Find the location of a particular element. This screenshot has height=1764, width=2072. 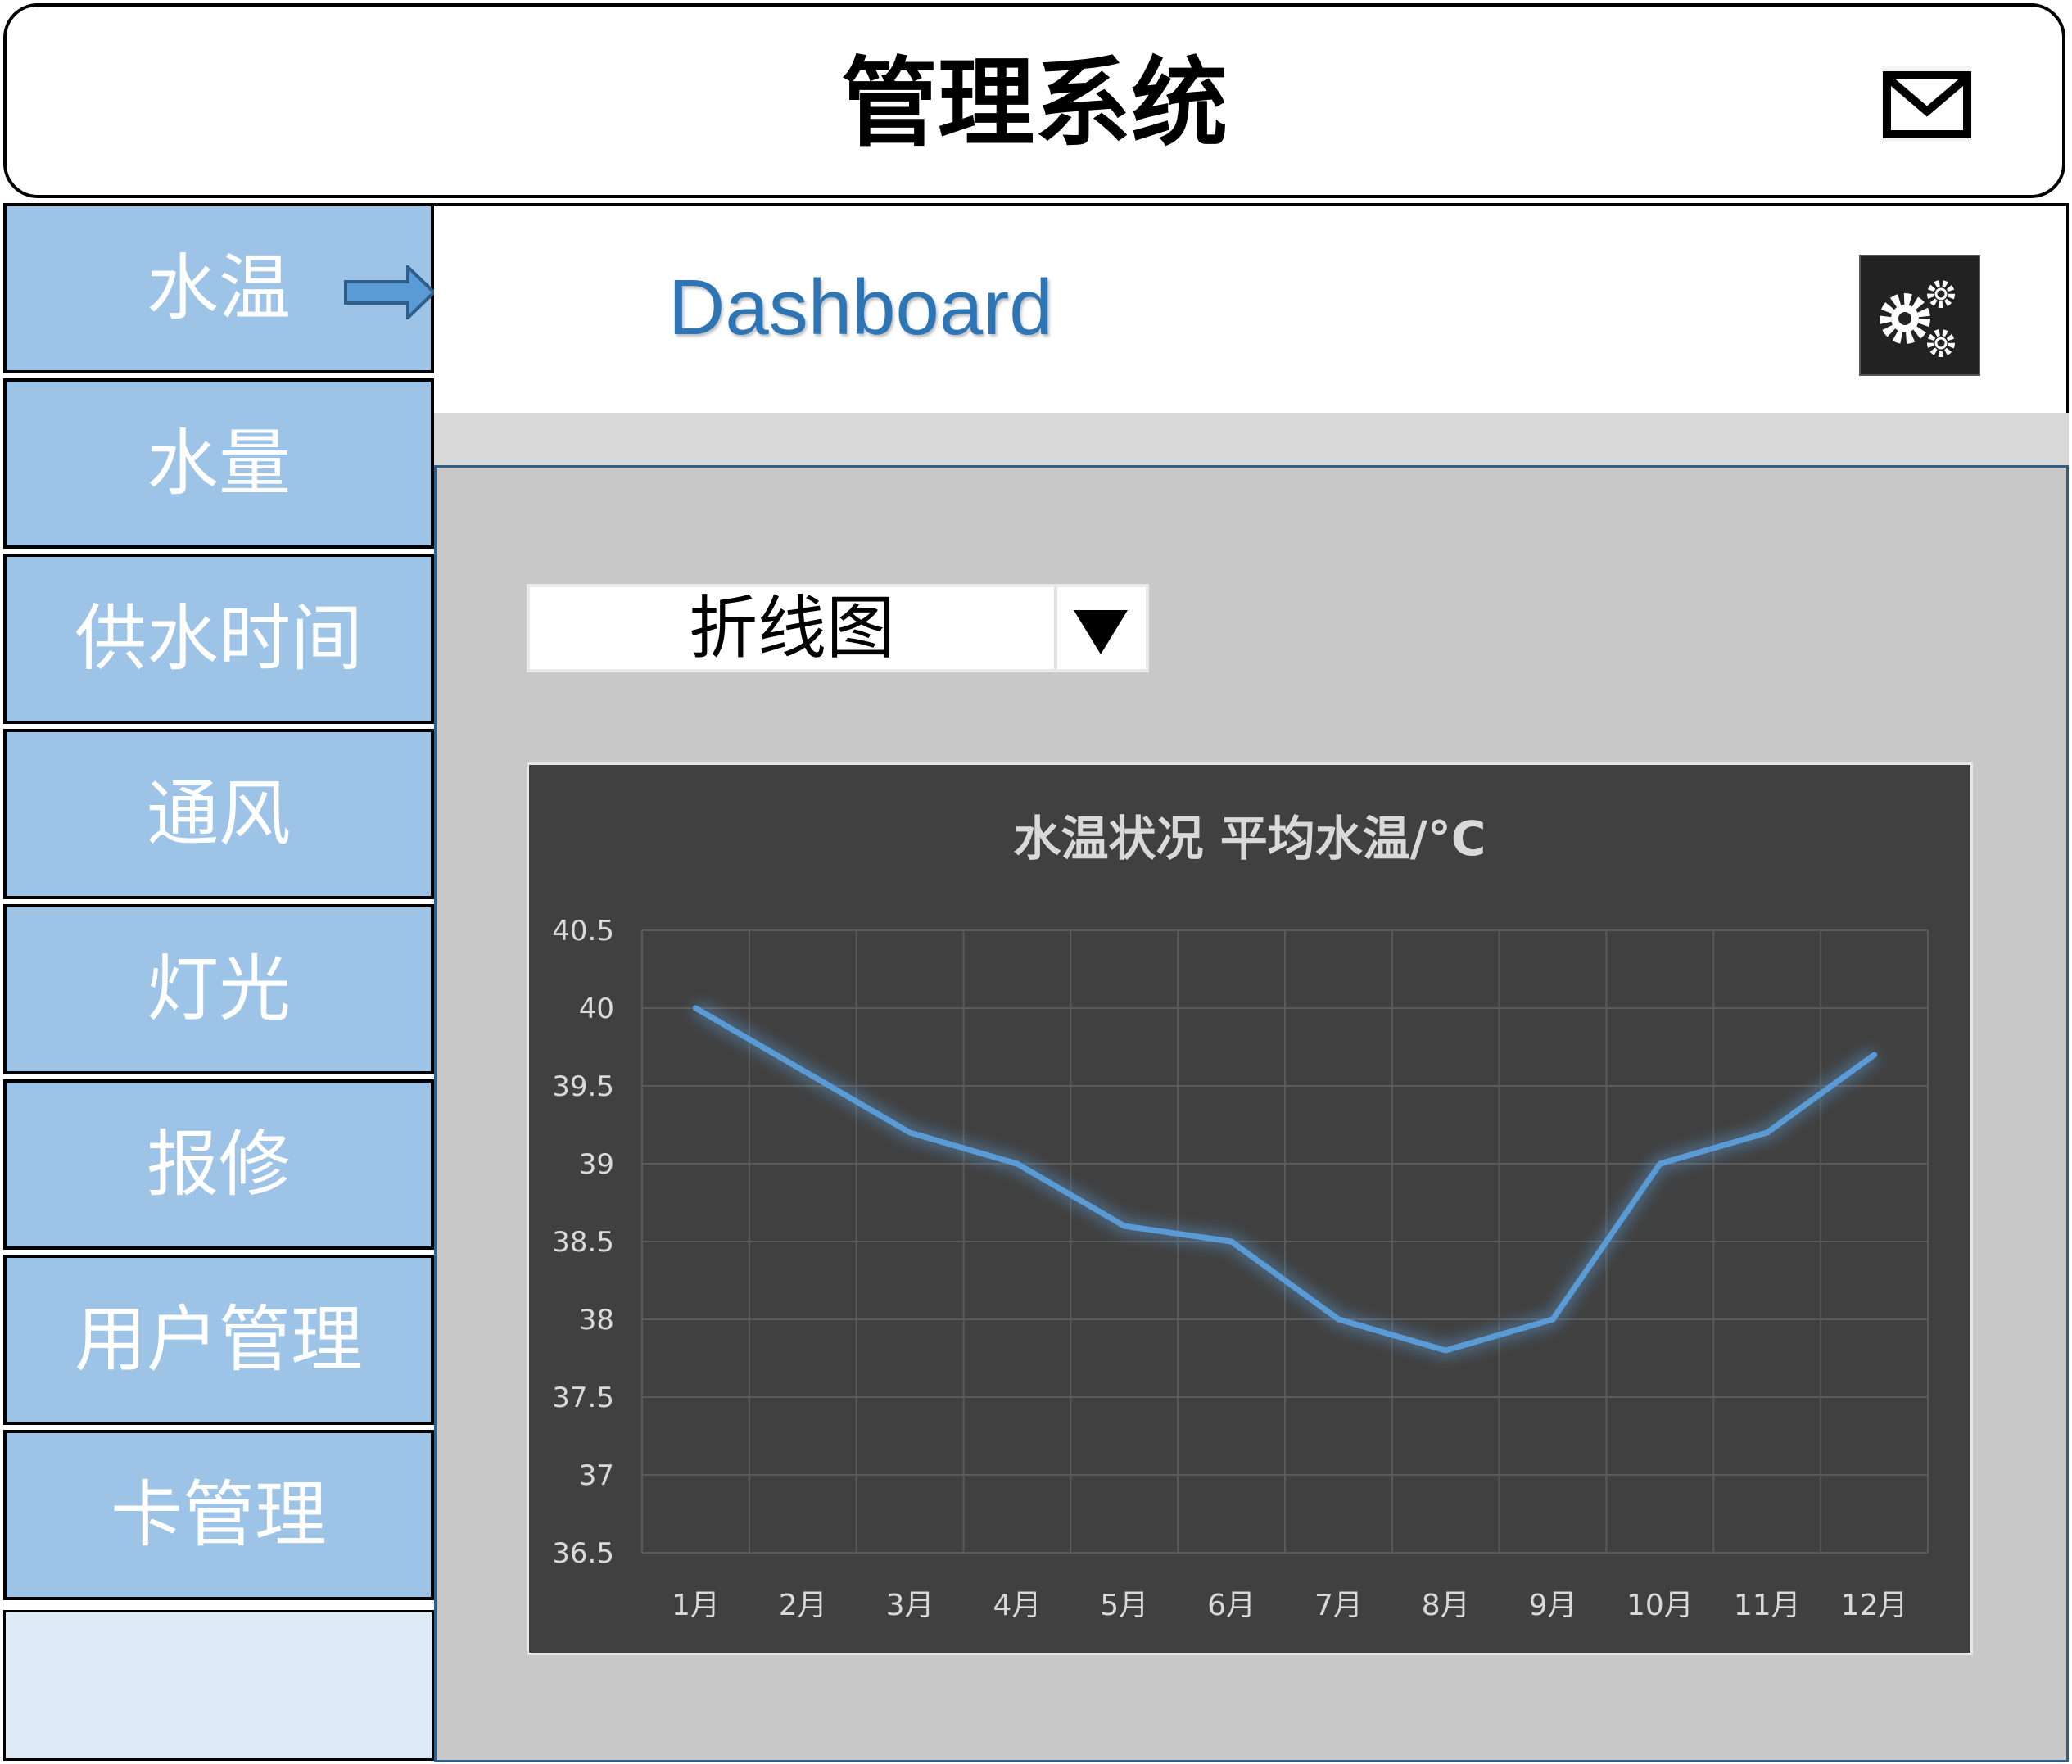

arrow-right-icon is located at coordinates (390, 292).